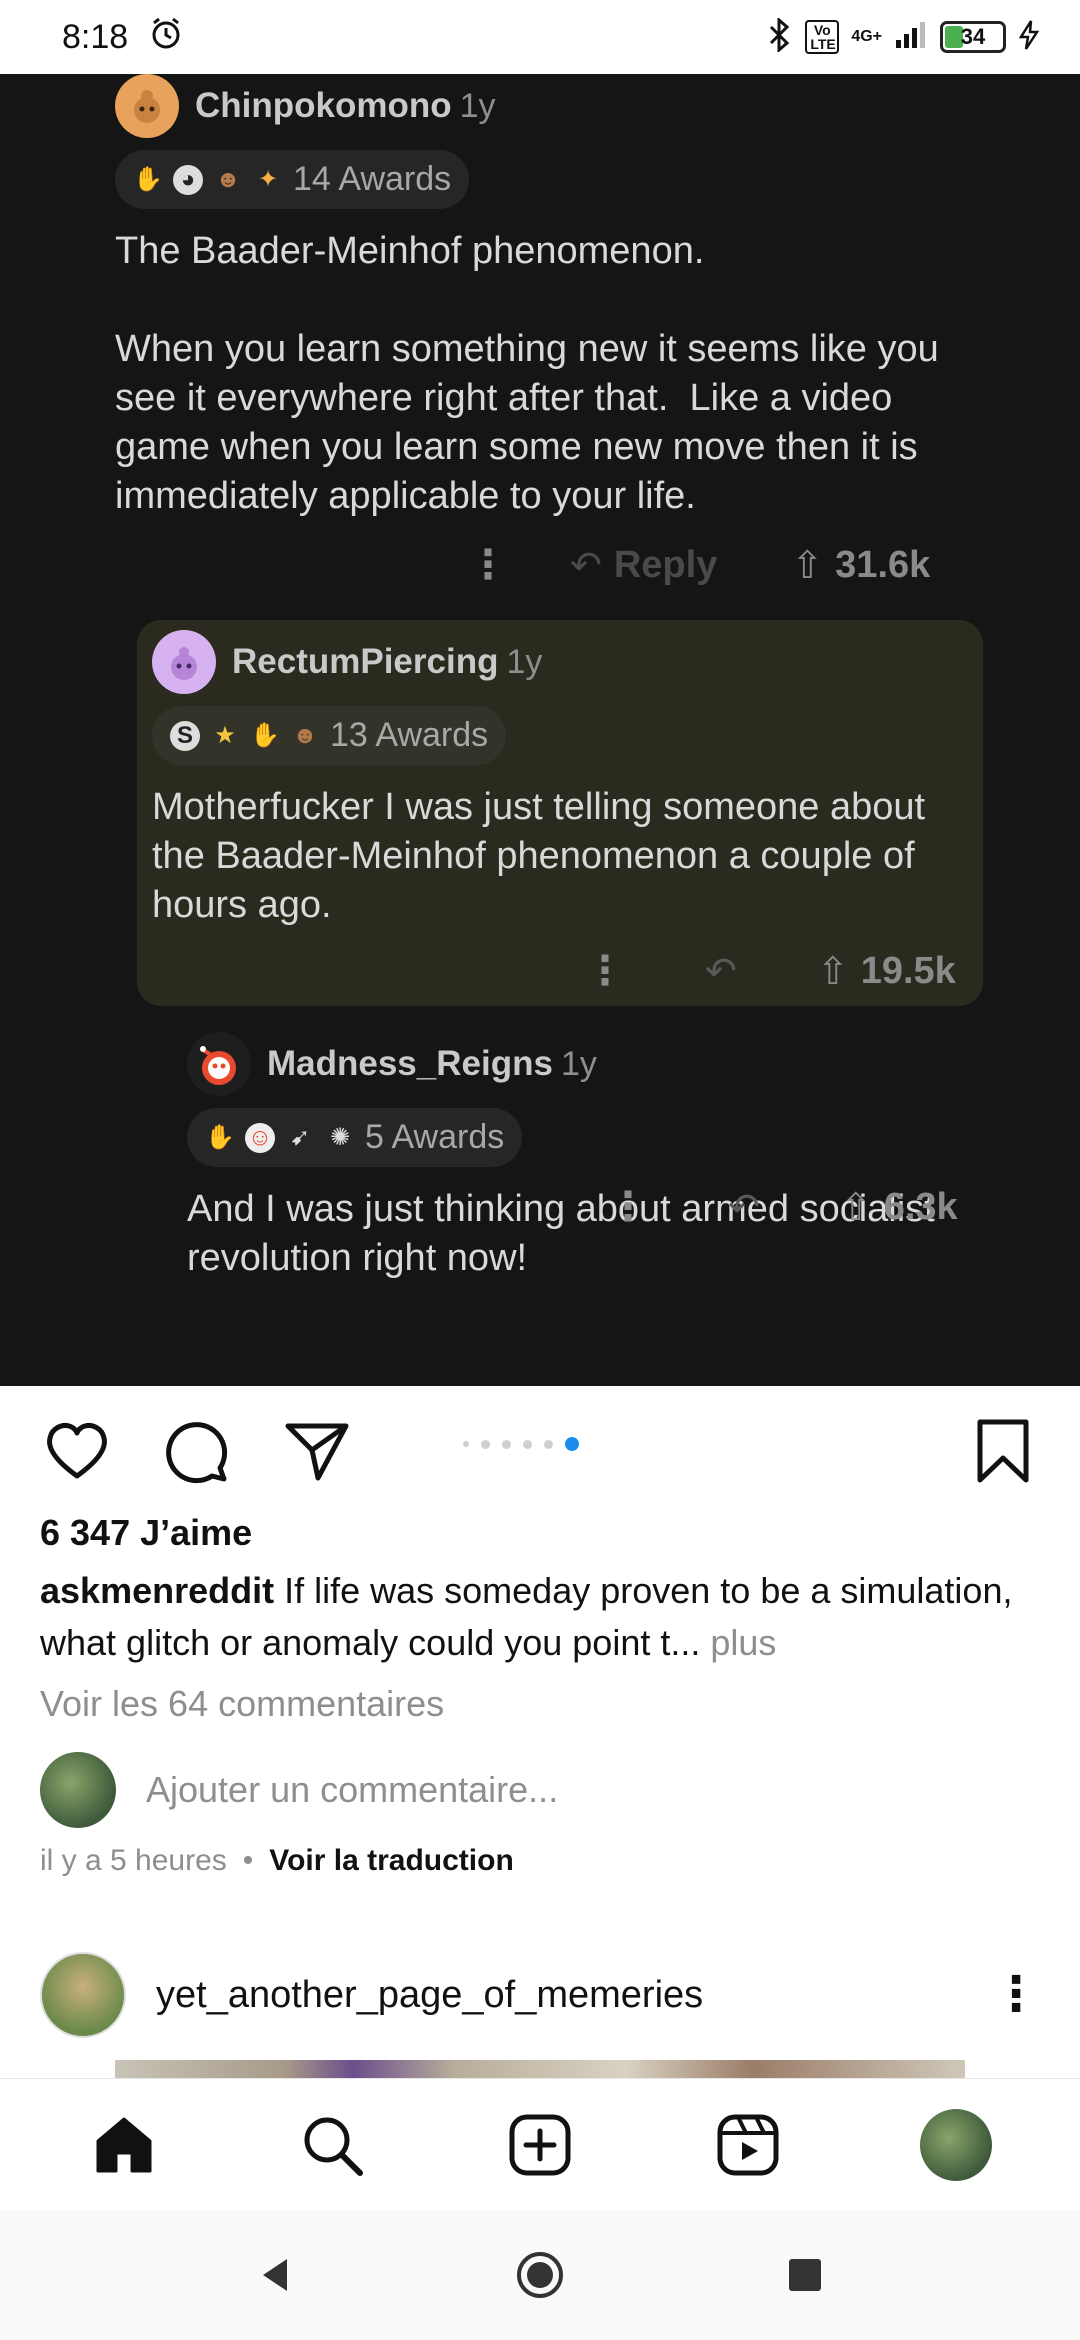 Image resolution: width=1080 pixels, height=2340 pixels. I want to click on bluetooth-icon, so click(780, 36).